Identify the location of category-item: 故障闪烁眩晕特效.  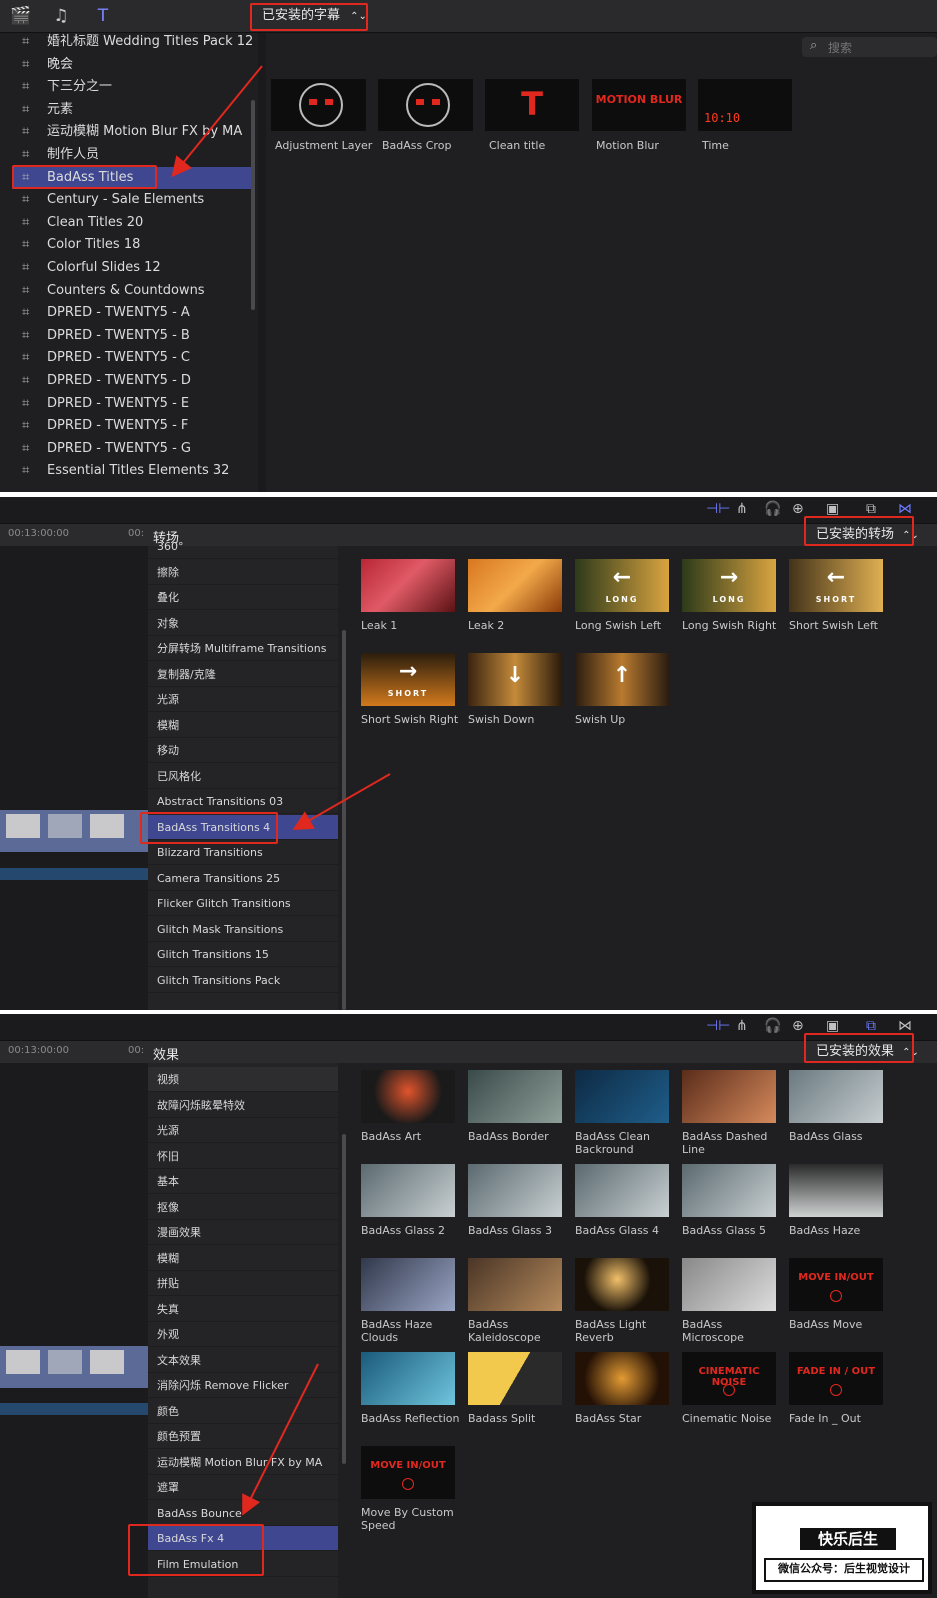
(243, 1105).